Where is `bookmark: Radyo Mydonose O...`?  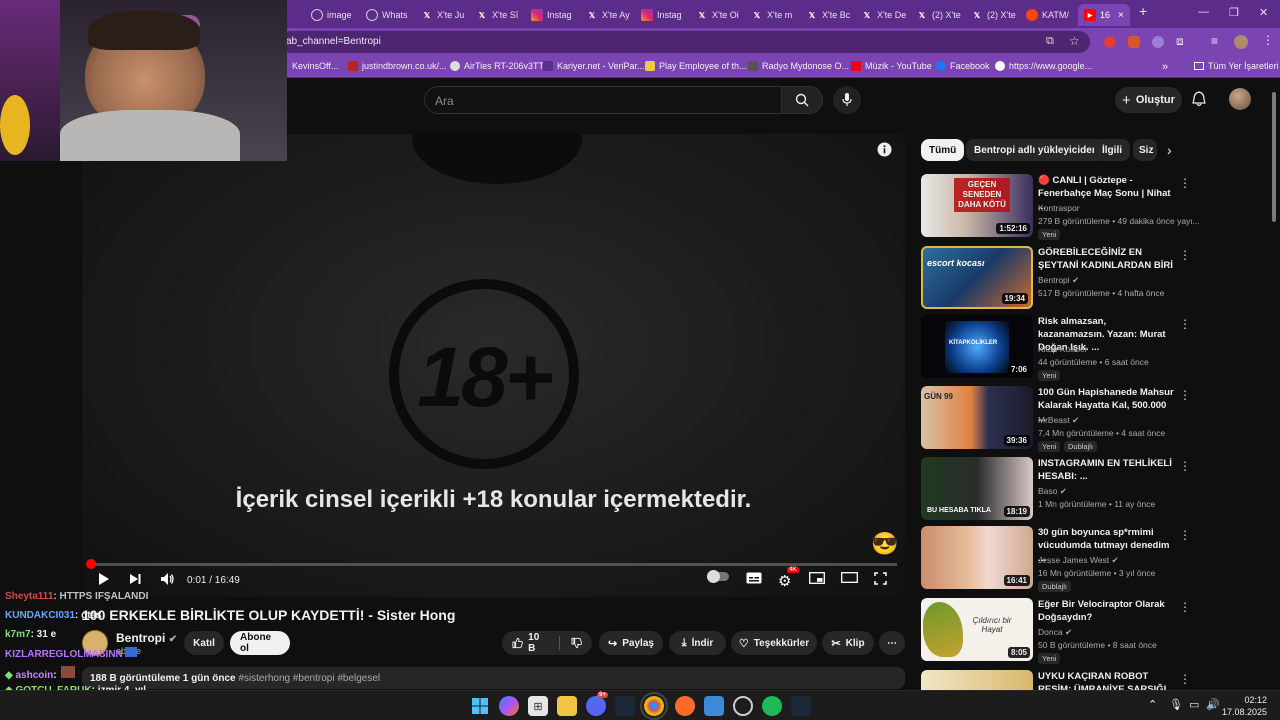
bookmark: Radyo Mydonose O... is located at coordinates (798, 66).